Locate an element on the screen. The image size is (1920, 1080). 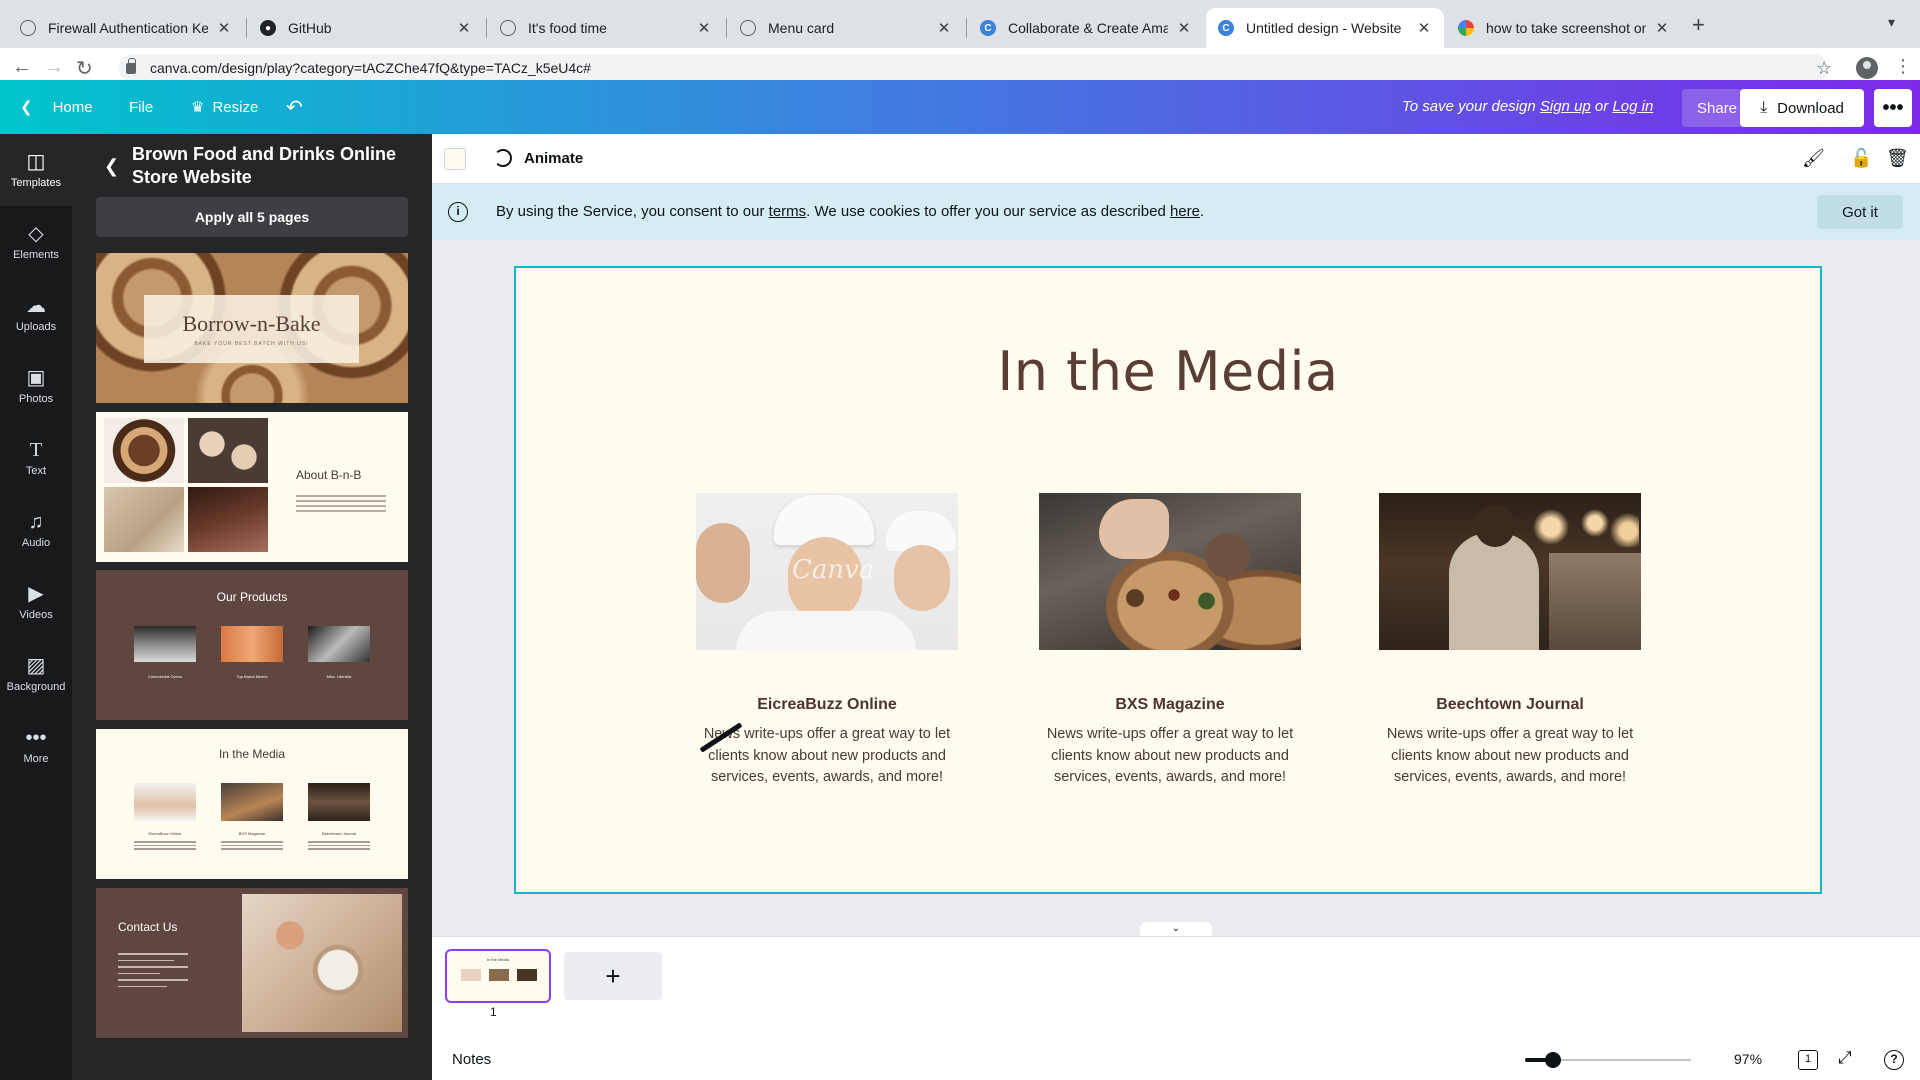
add-page-button: + is located at coordinates (613, 976).